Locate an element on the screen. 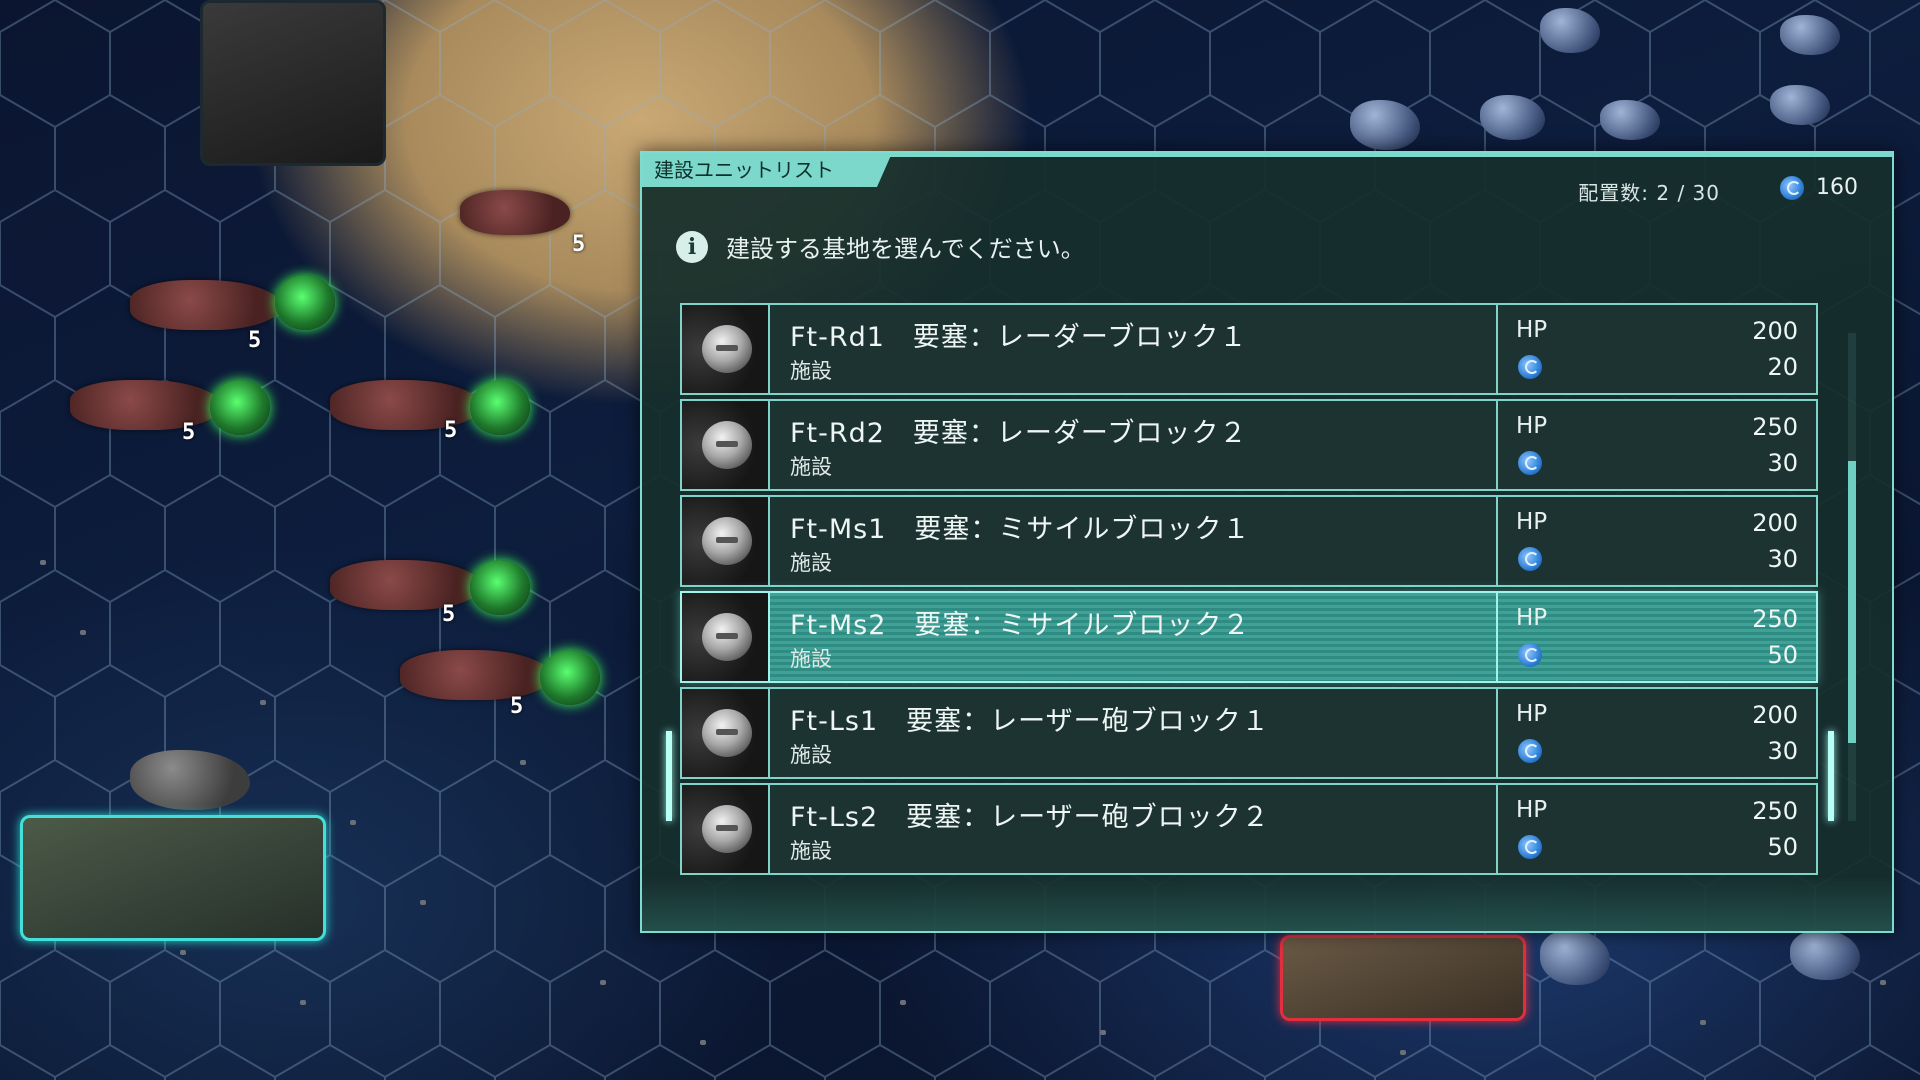 Image resolution: width=1920 pixels, height=1080 pixels. selection-bracket-left is located at coordinates (669, 776).